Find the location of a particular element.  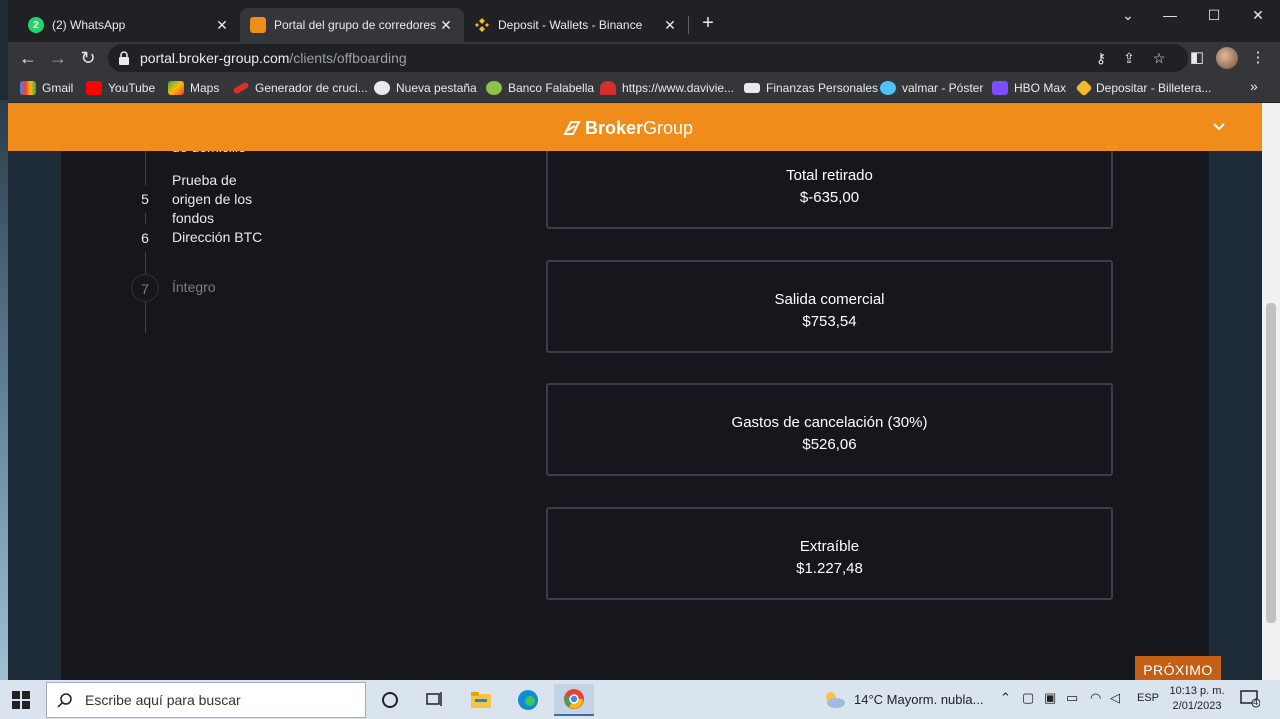

tab-search-icon: ⌄ is located at coordinates (1128, 15).